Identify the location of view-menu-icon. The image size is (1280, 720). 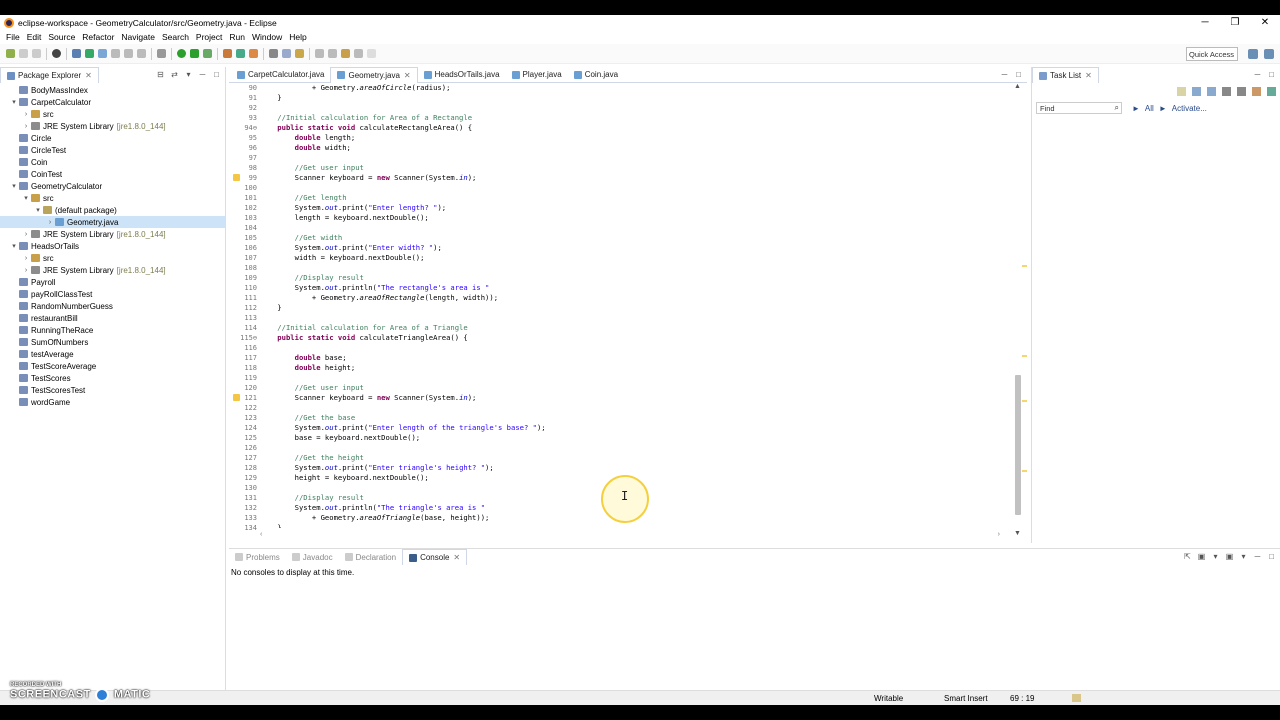
(1271, 91).